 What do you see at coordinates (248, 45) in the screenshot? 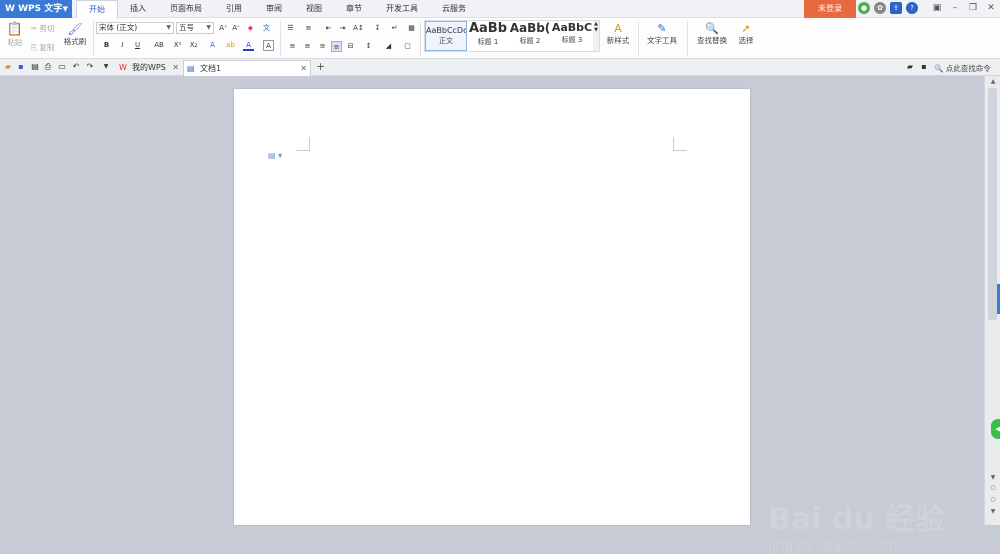
I see `font-color-icon: A` at bounding box center [248, 45].